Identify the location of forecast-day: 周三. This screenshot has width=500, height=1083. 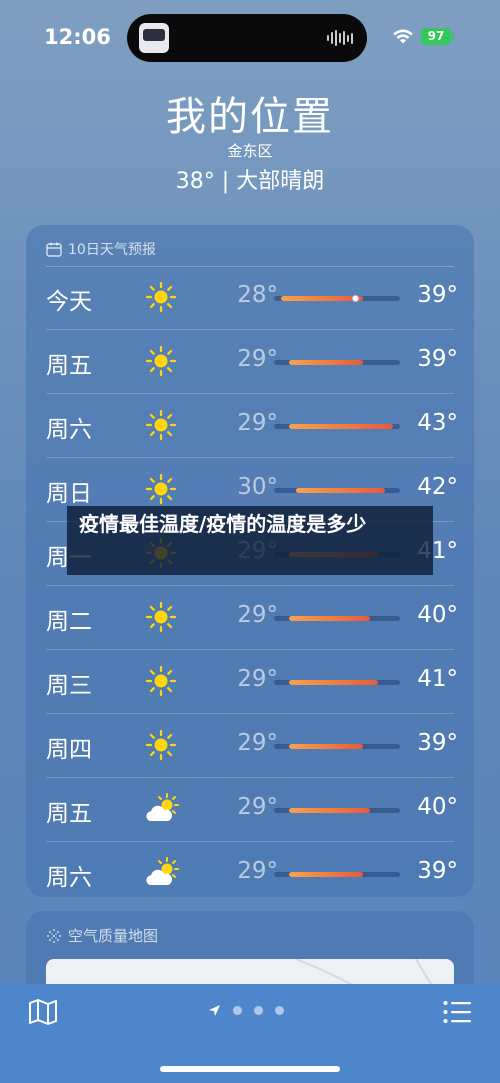
(69, 686).